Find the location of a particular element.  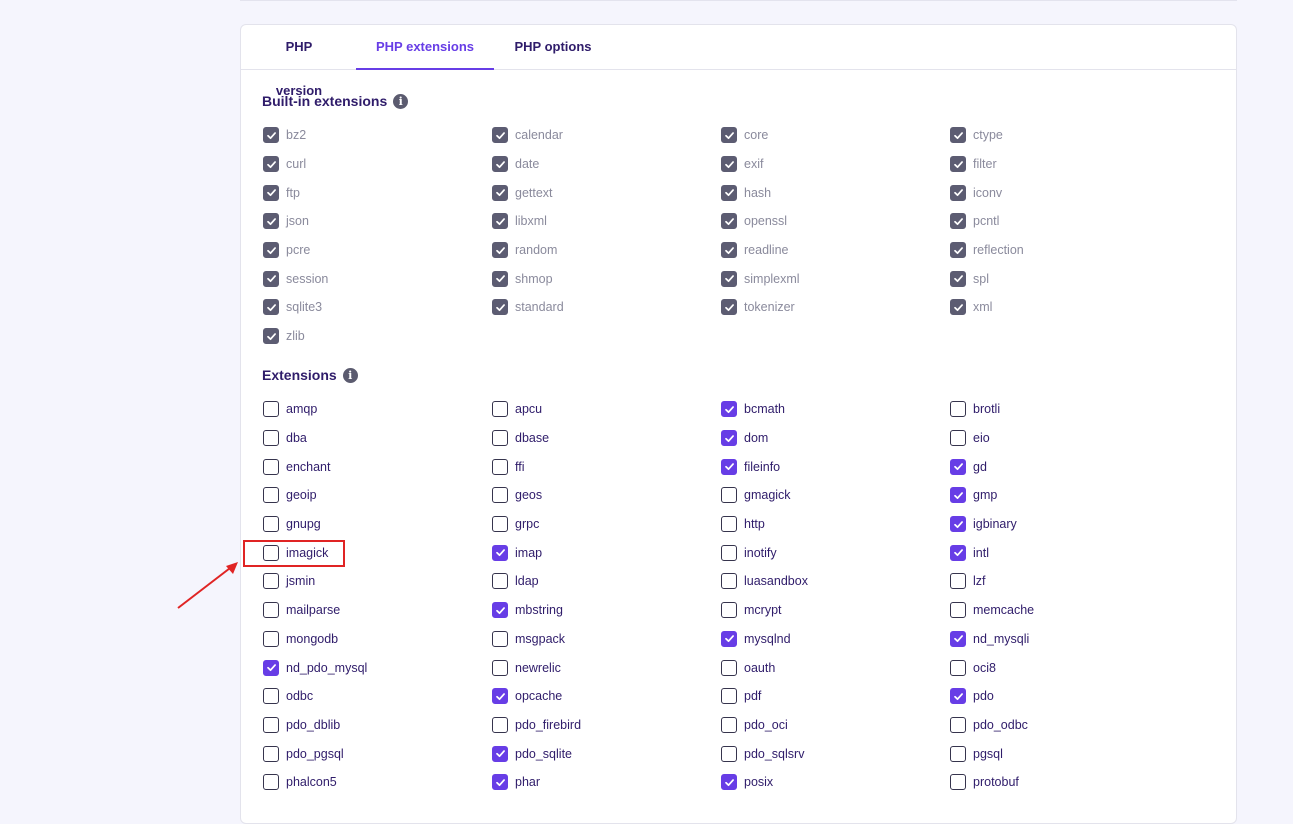

extension-opcache: opcache is located at coordinates (606, 696).